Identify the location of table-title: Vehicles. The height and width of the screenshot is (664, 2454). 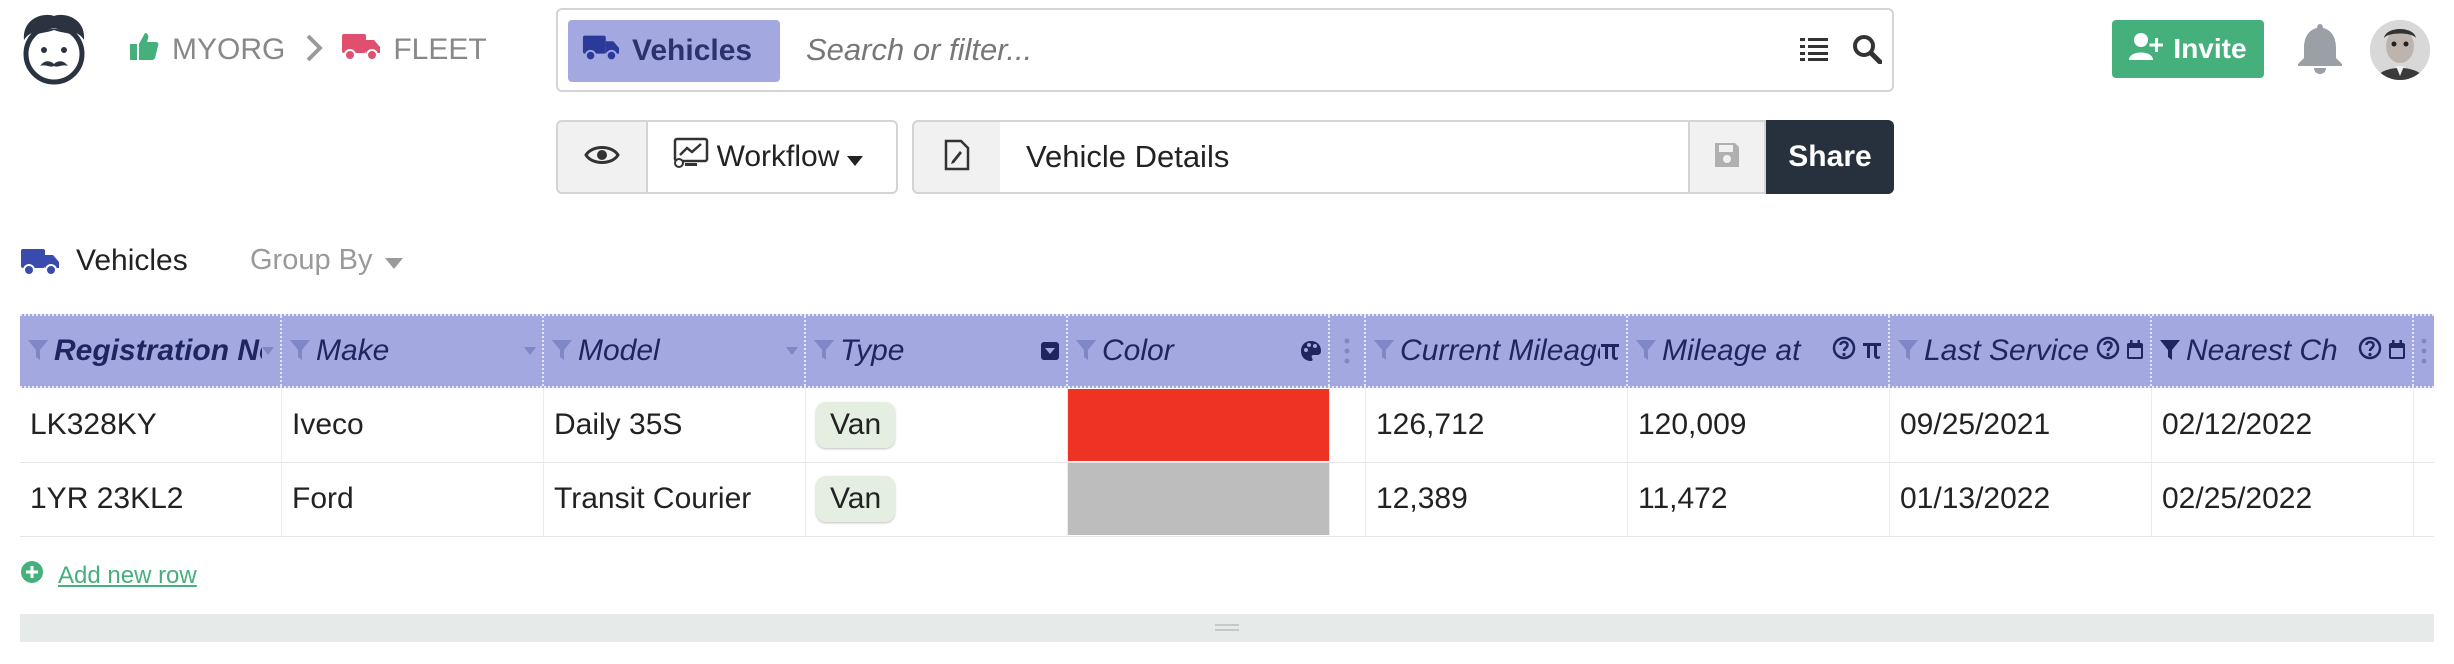
(132, 260).